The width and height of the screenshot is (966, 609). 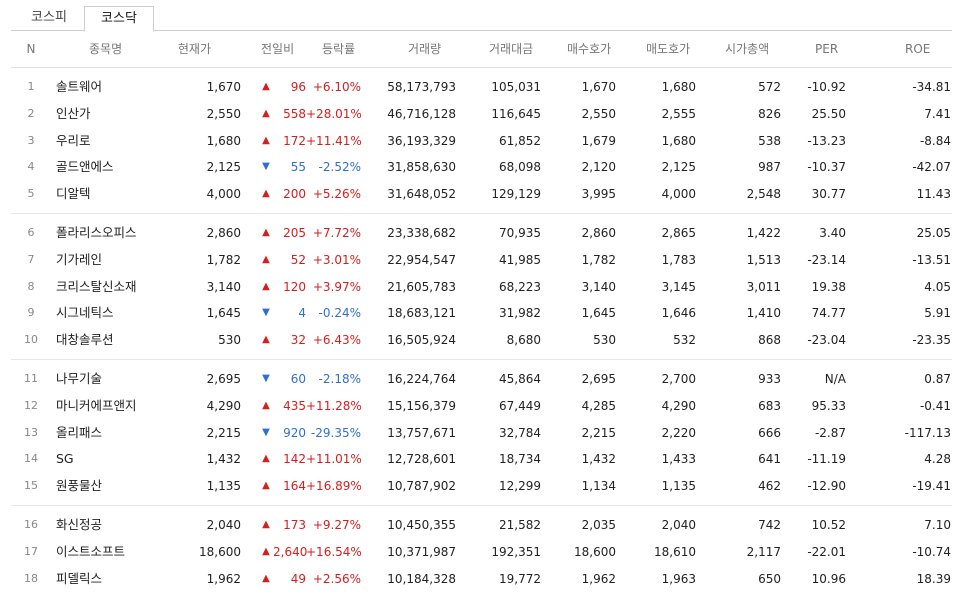 I want to click on current-price: 530, so click(x=229, y=340).